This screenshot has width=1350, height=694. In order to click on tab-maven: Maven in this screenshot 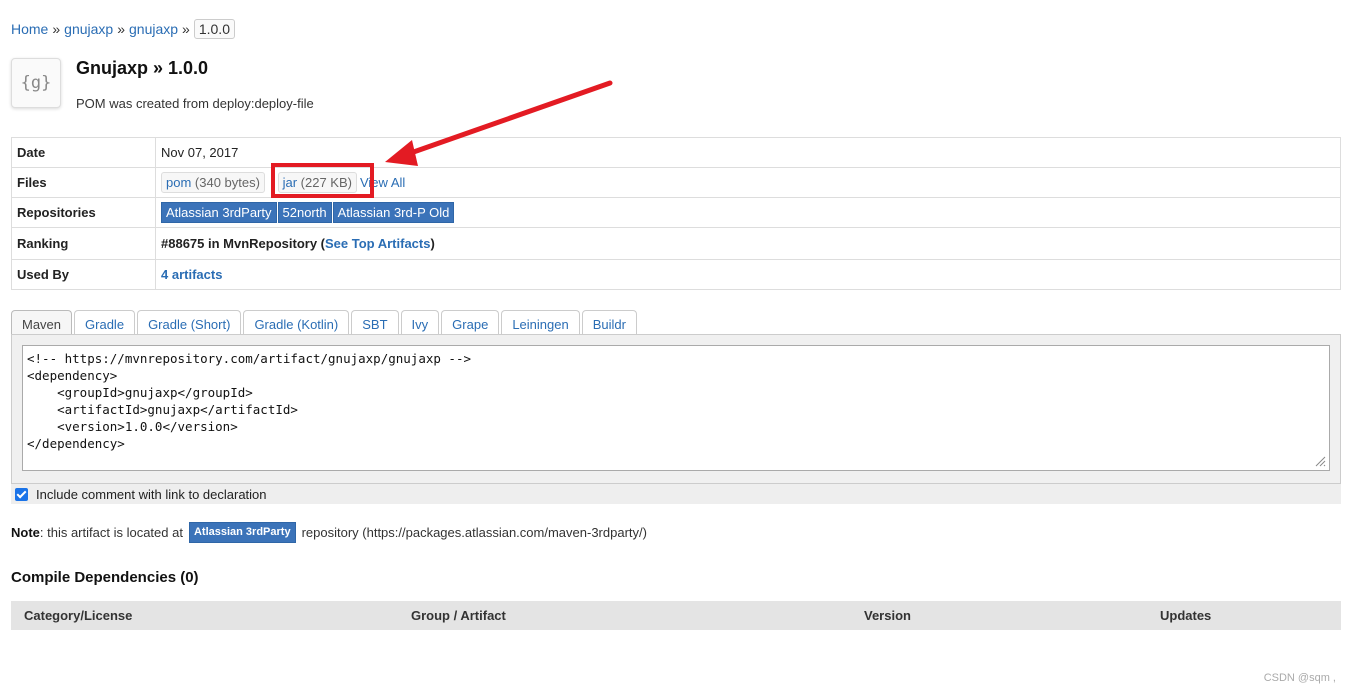, I will do `click(42, 323)`.